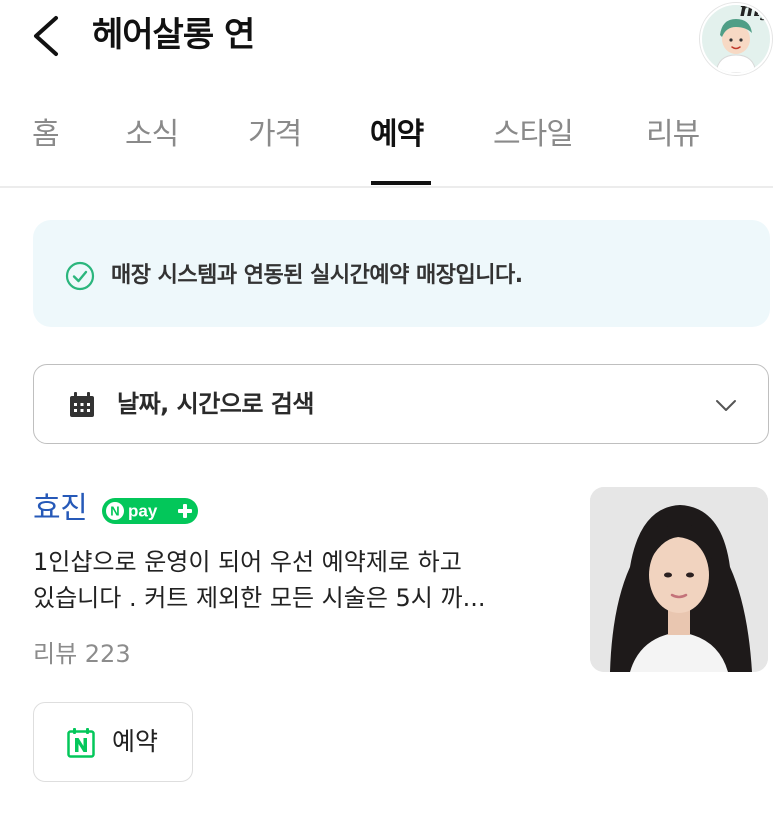 The image size is (773, 821). I want to click on page-title: 헤어살롱 연, so click(173, 35).